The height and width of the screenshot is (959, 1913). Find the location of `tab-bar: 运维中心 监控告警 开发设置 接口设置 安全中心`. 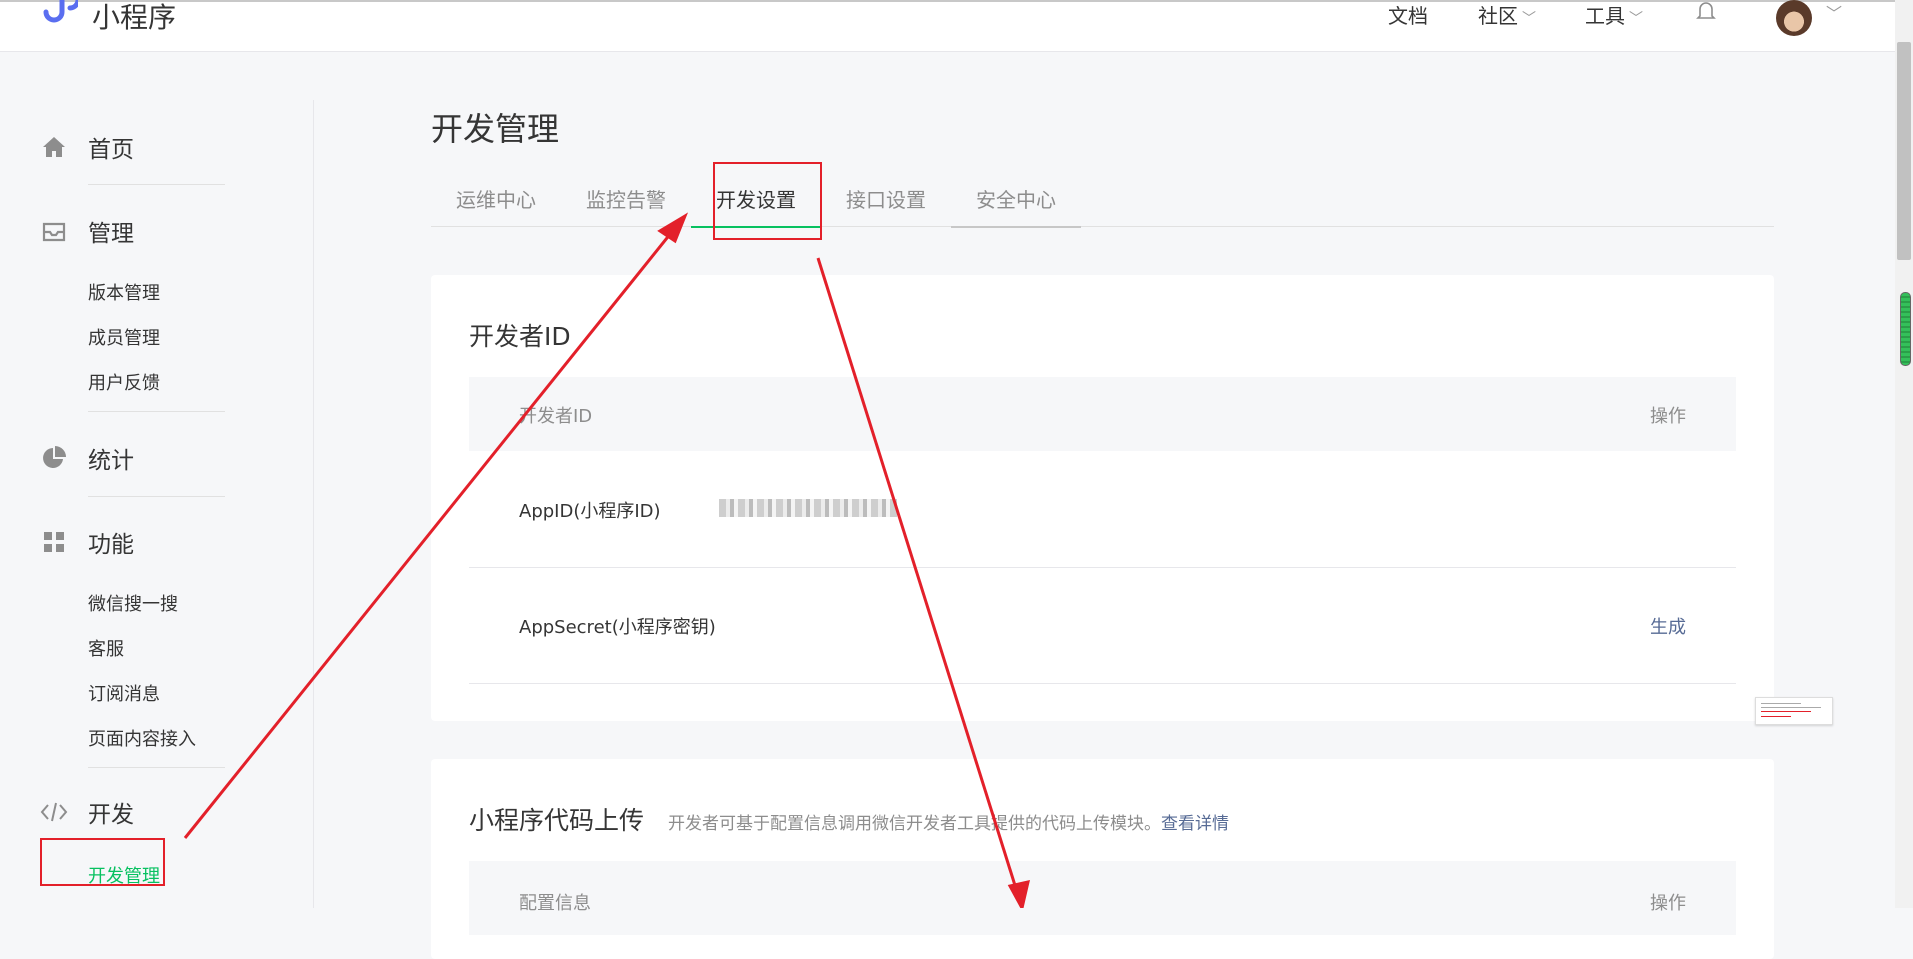

tab-bar: 运维中心 监控告警 开发设置 接口设置 安全中心 is located at coordinates (1102, 204).